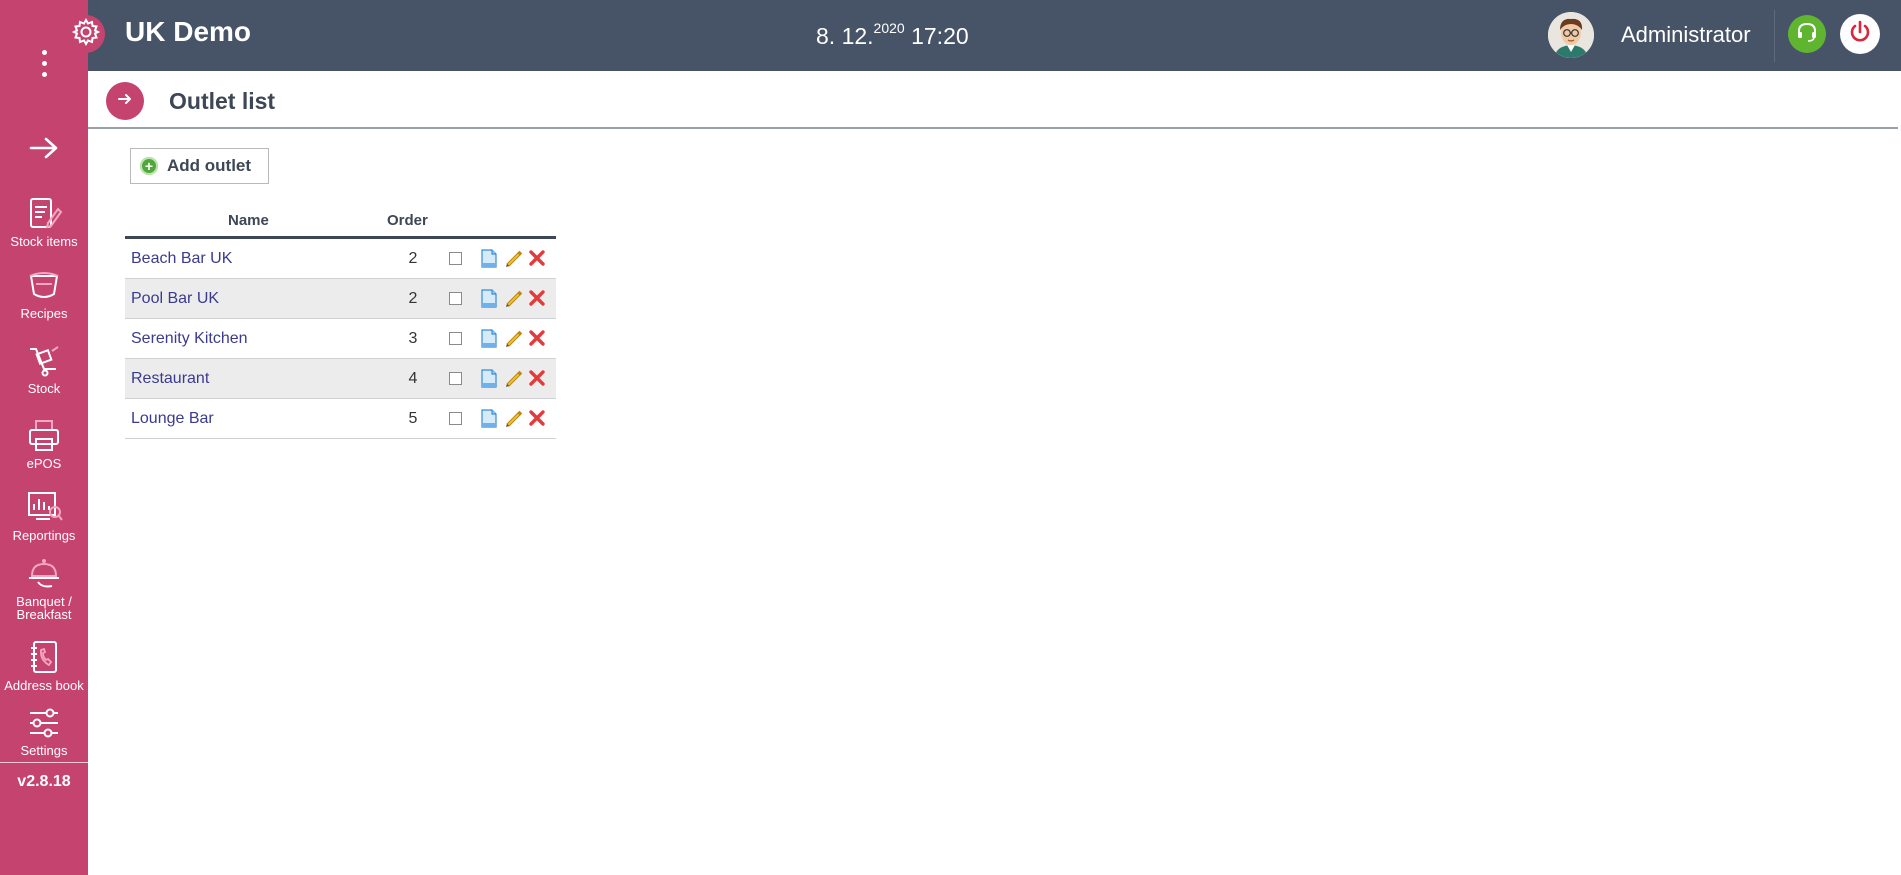 Image resolution: width=1901 pixels, height=875 pixels. Describe the element at coordinates (993, 128) in the screenshot. I see `header-divider` at that location.